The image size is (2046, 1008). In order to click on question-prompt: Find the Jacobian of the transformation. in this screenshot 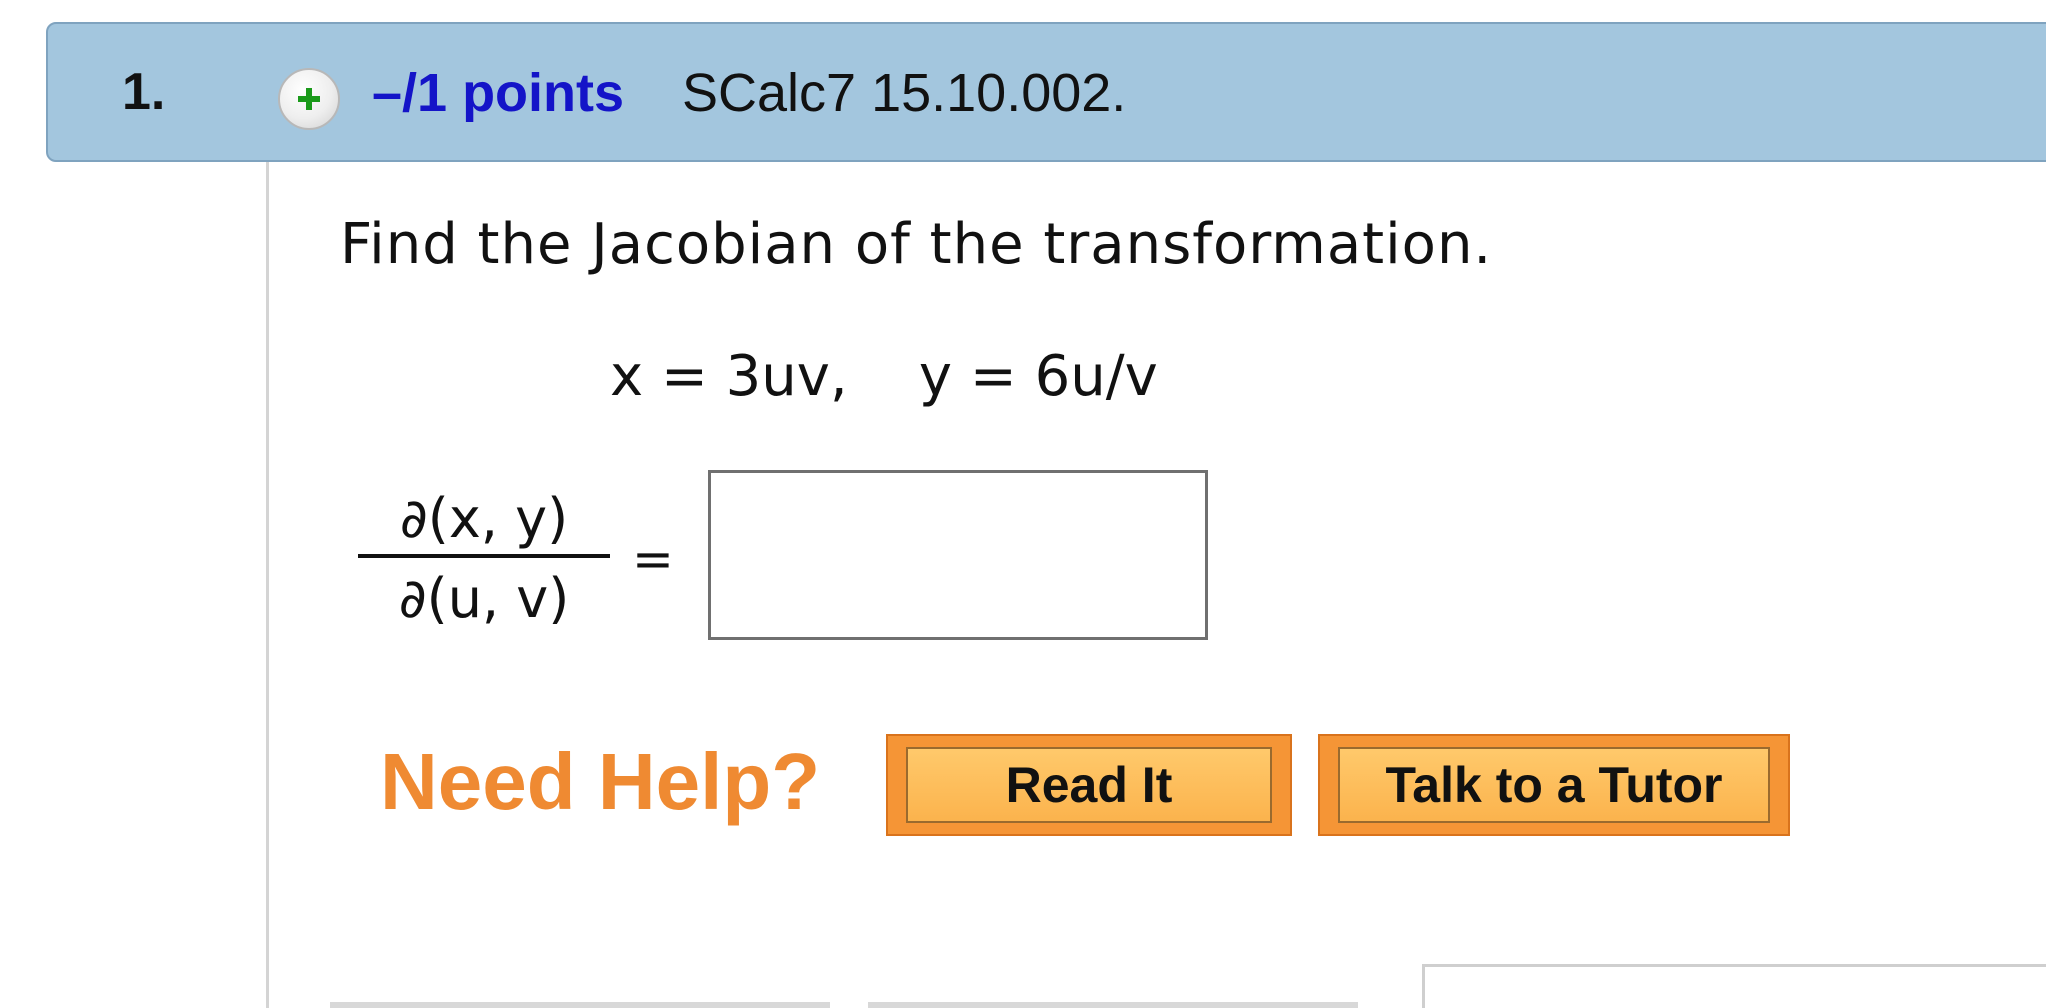, I will do `click(916, 244)`.